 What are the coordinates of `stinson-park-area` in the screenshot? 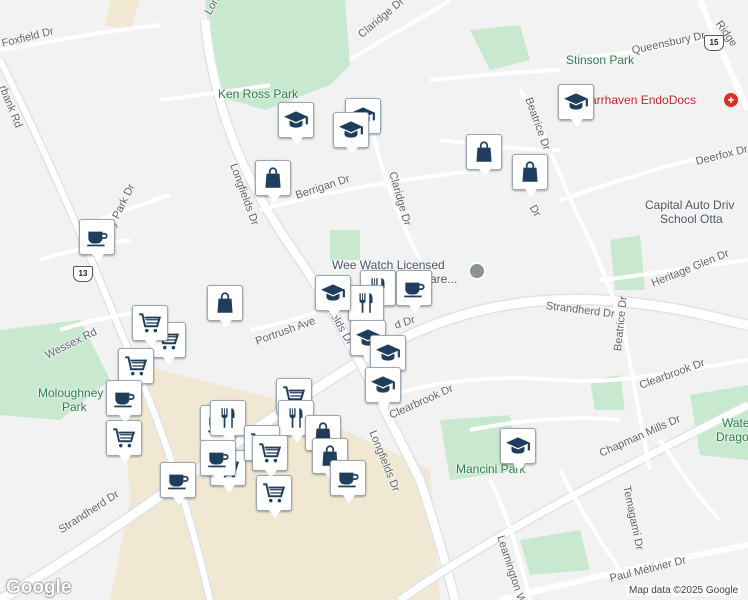 It's located at (500, 47).